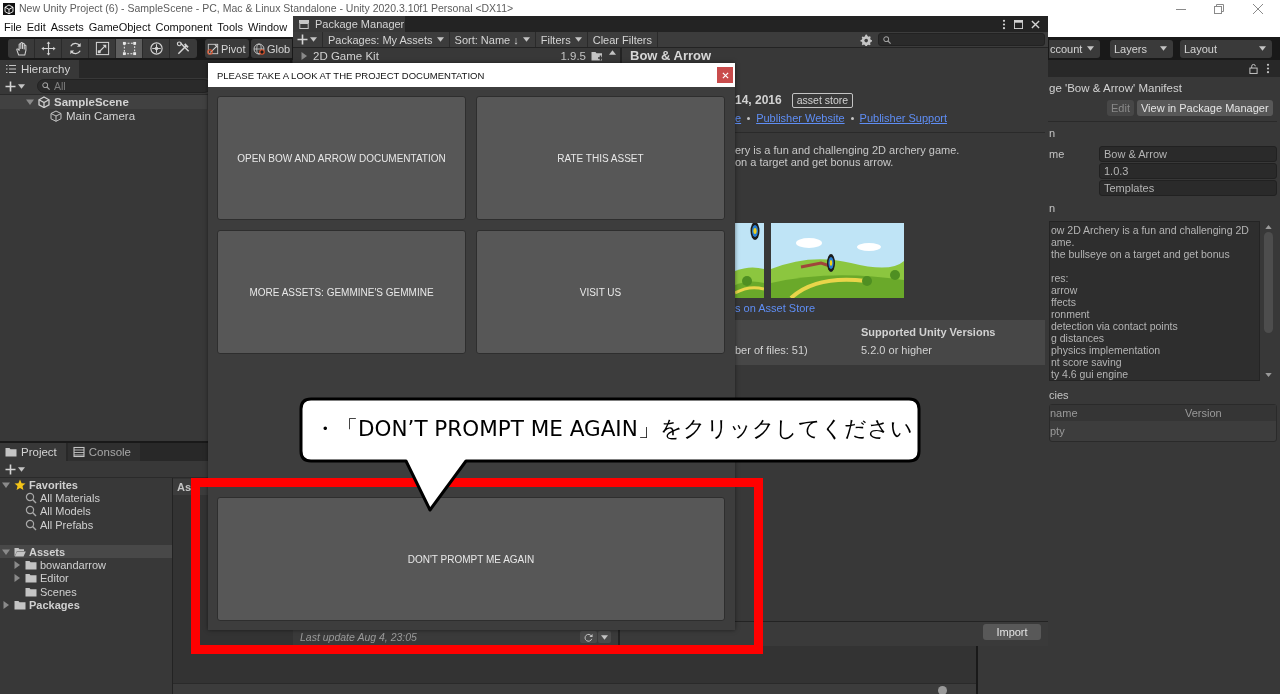  What do you see at coordinates (738, 118) in the screenshot?
I see `link: e` at bounding box center [738, 118].